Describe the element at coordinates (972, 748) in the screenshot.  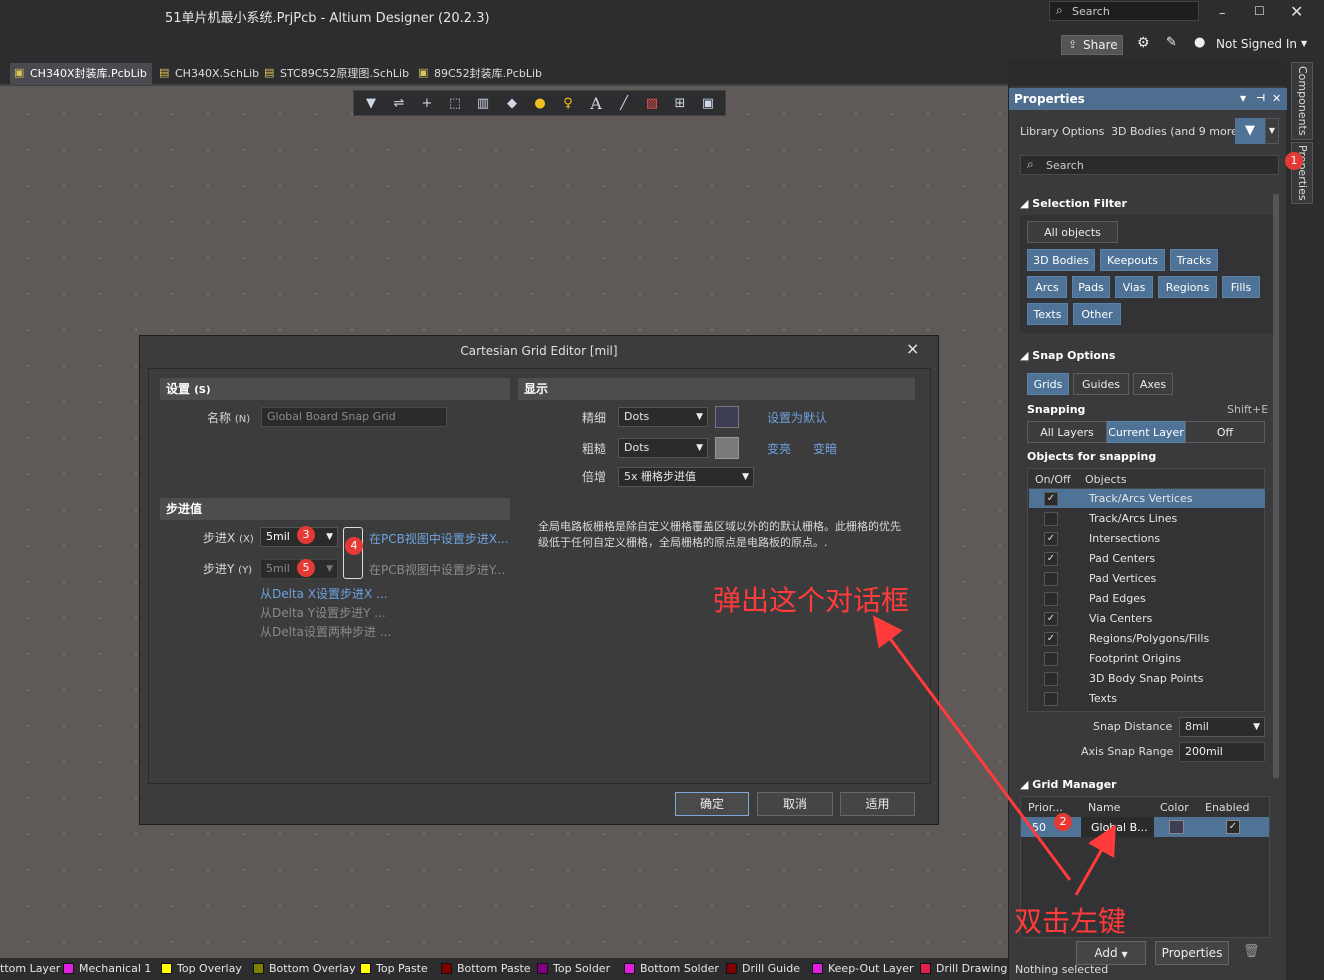
I see `arrow-to-dialog` at that location.